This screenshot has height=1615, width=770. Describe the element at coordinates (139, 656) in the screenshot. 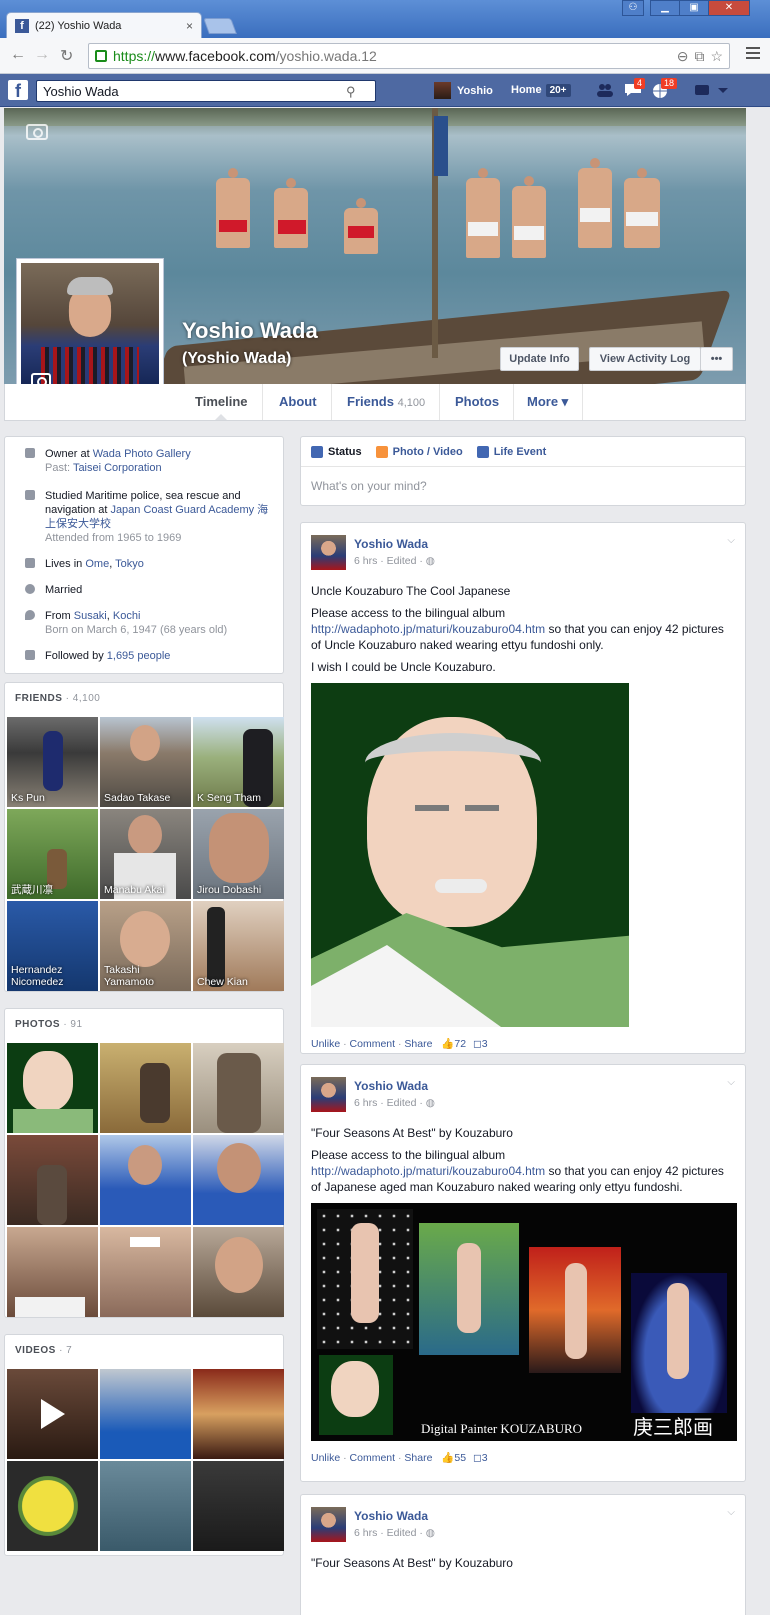

I see `followers-link: 1,695 people` at that location.